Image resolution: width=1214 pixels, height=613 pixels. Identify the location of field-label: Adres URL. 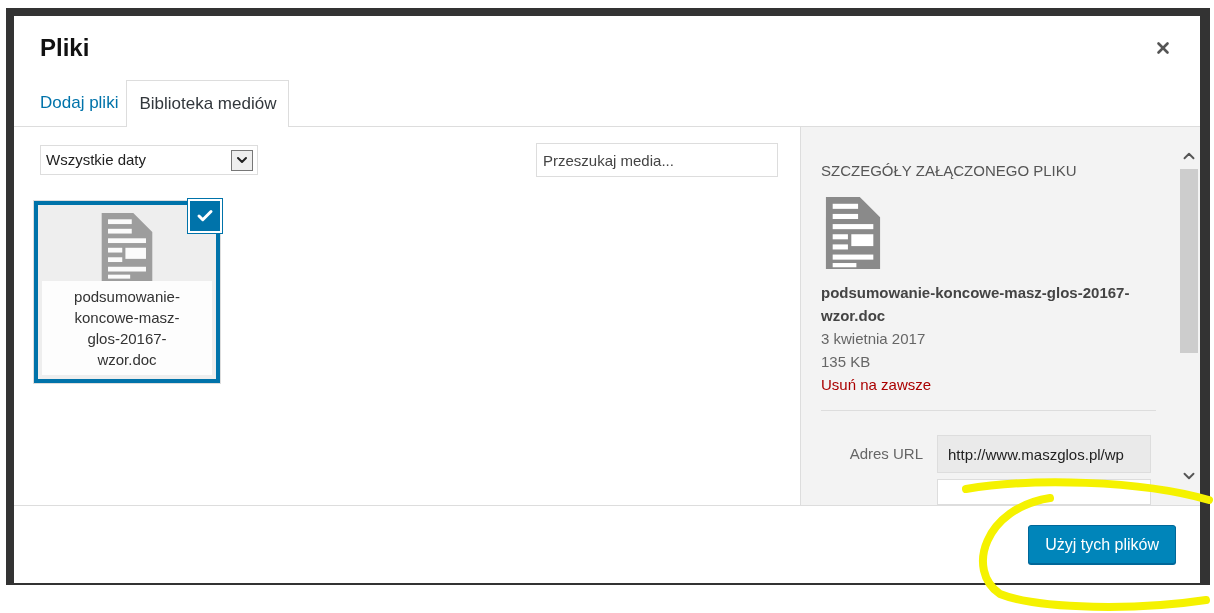
(885, 454).